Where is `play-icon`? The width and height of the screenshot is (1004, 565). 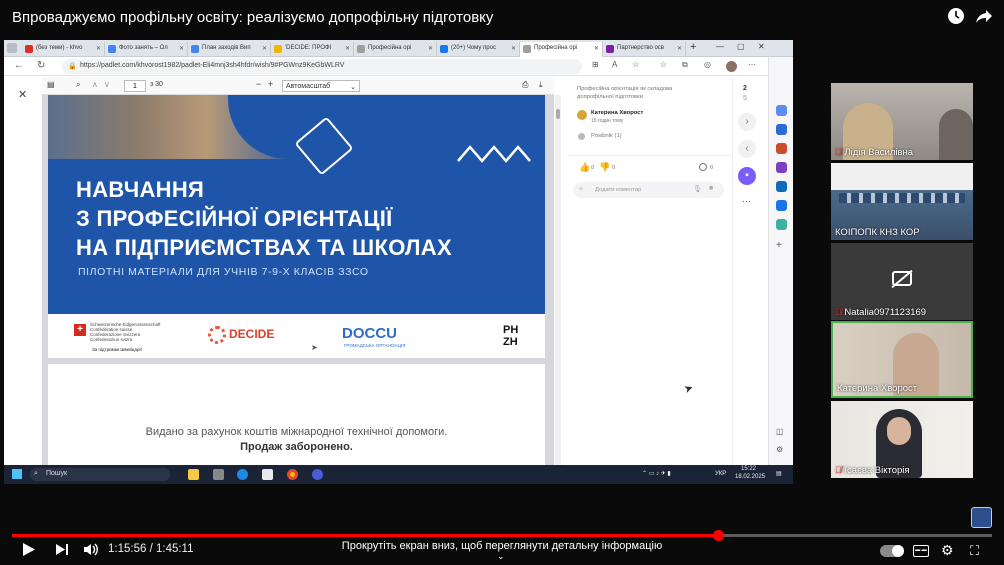
play-icon is located at coordinates (29, 551).